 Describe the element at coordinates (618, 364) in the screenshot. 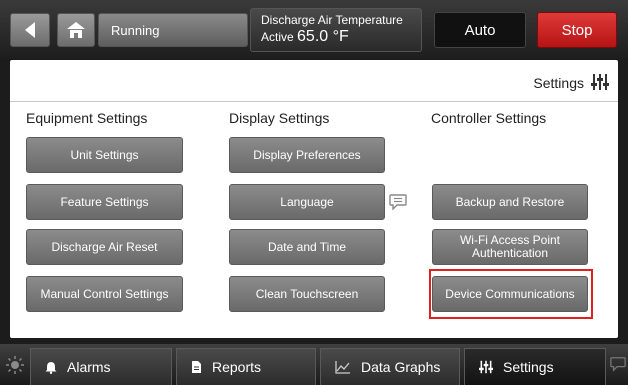

I see `chat-icon` at that location.